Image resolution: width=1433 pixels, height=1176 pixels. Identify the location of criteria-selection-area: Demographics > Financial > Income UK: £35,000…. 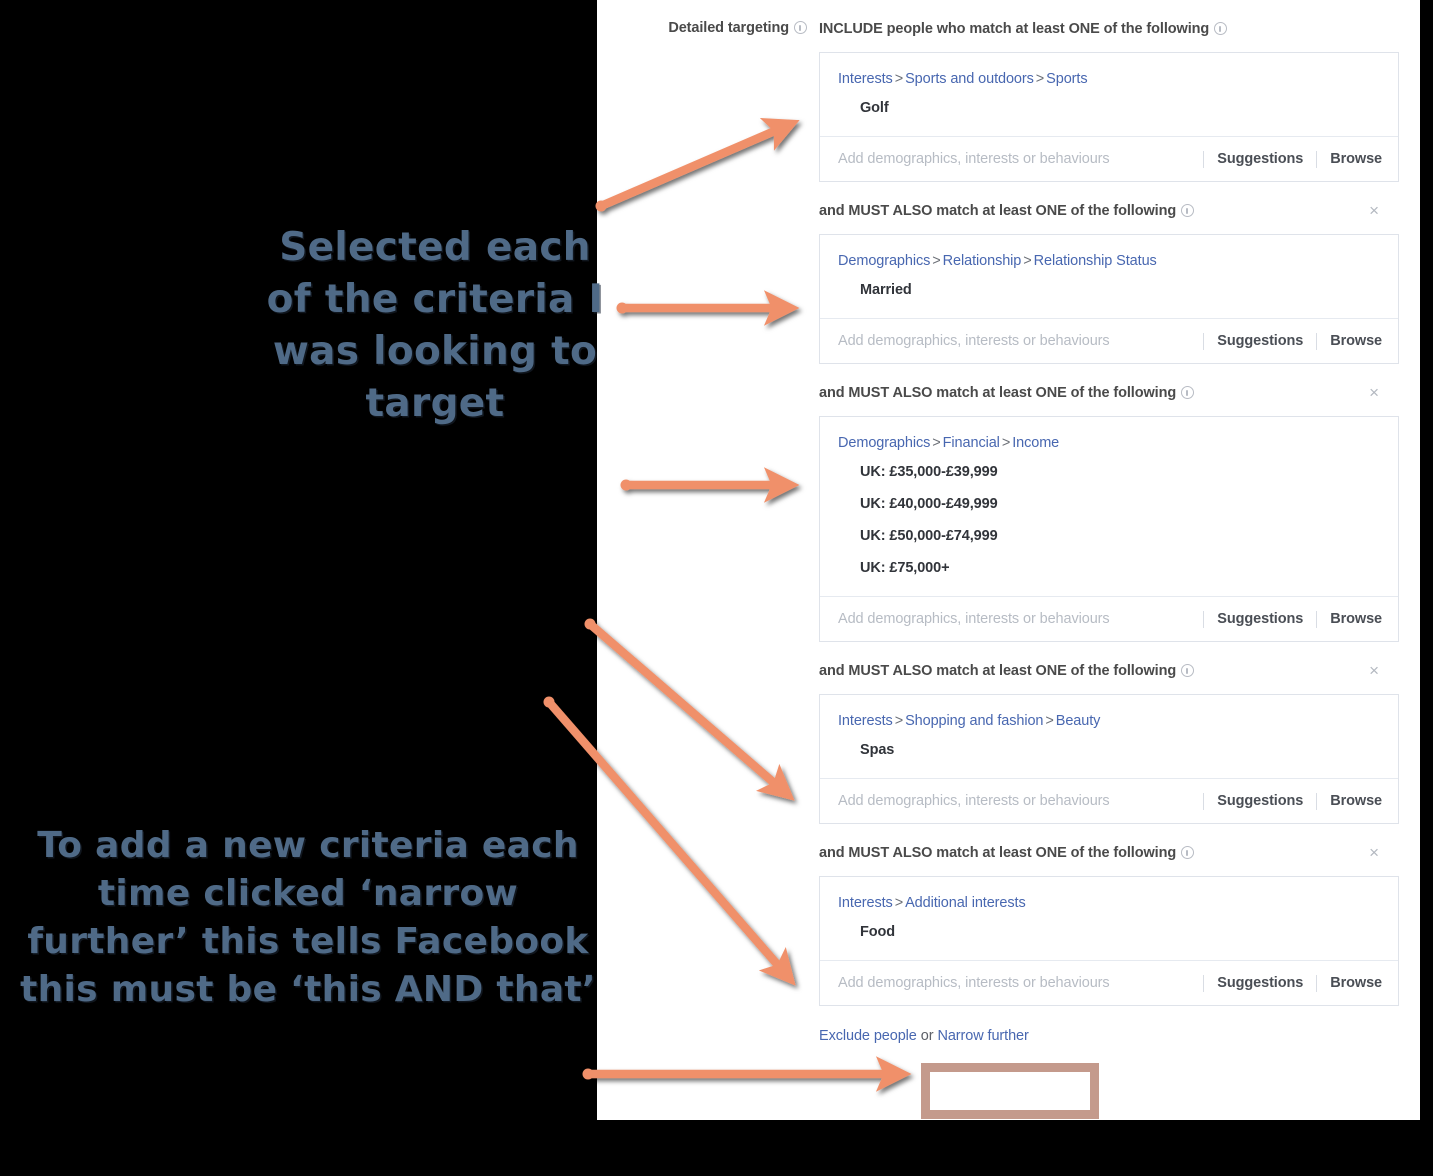
(1109, 507).